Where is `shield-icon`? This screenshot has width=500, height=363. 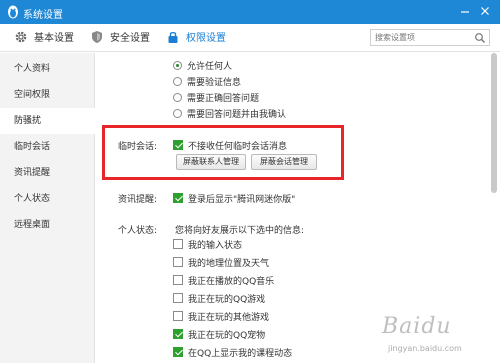
shield-icon is located at coordinates (97, 37).